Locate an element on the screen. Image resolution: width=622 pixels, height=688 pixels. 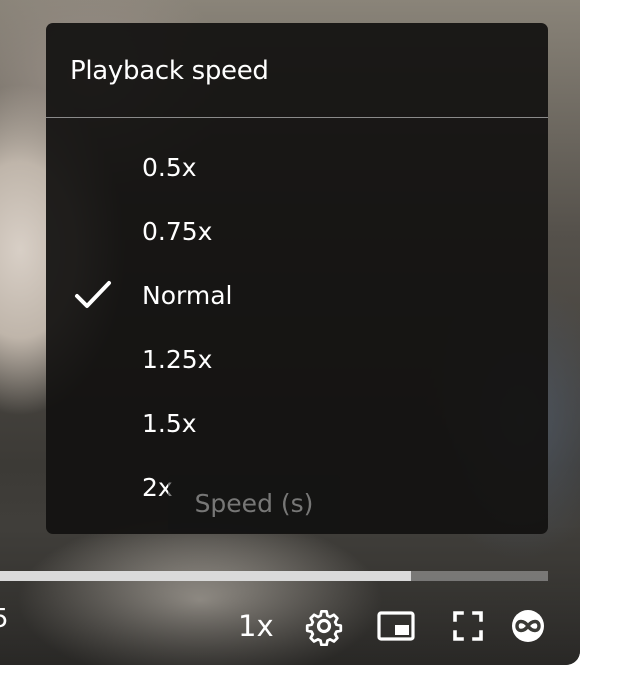
loop-icon is located at coordinates (528, 626).